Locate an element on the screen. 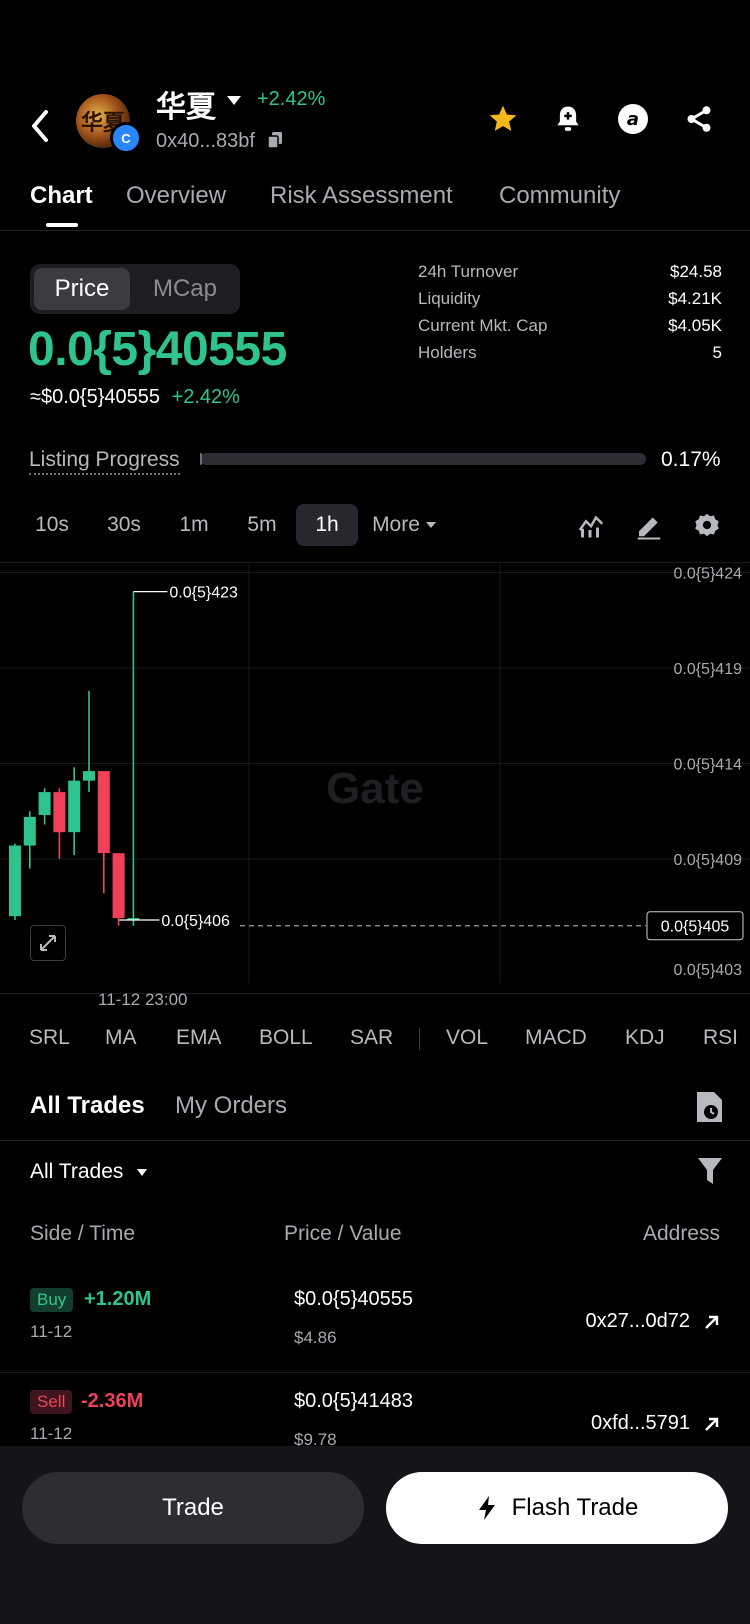 This screenshot has height=1624, width=750. price-alert-button is located at coordinates (568, 119).